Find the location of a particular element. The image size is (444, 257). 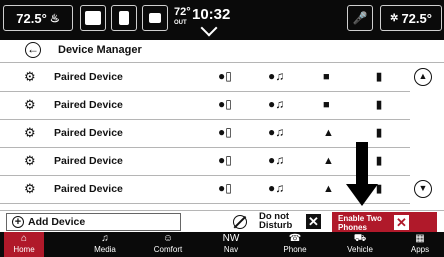

fan-icon: ✲ is located at coordinates (394, 18).